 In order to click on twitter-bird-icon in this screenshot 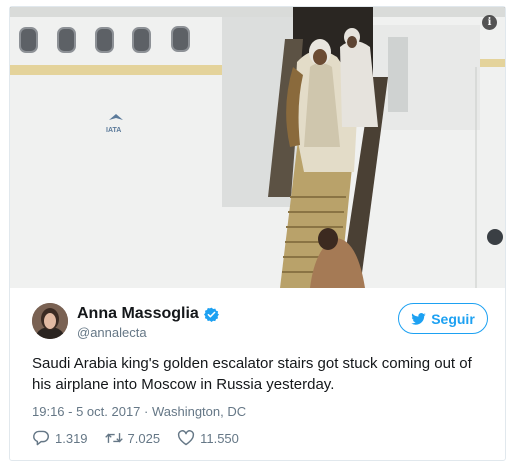, I will do `click(418, 318)`.